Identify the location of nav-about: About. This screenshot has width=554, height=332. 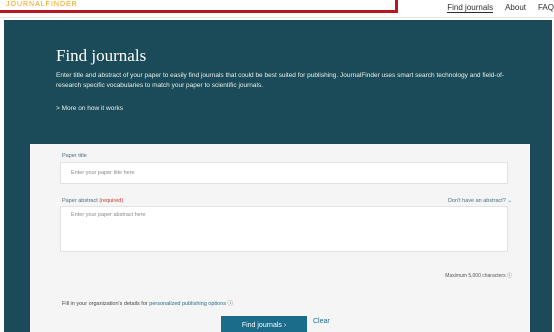
(515, 8).